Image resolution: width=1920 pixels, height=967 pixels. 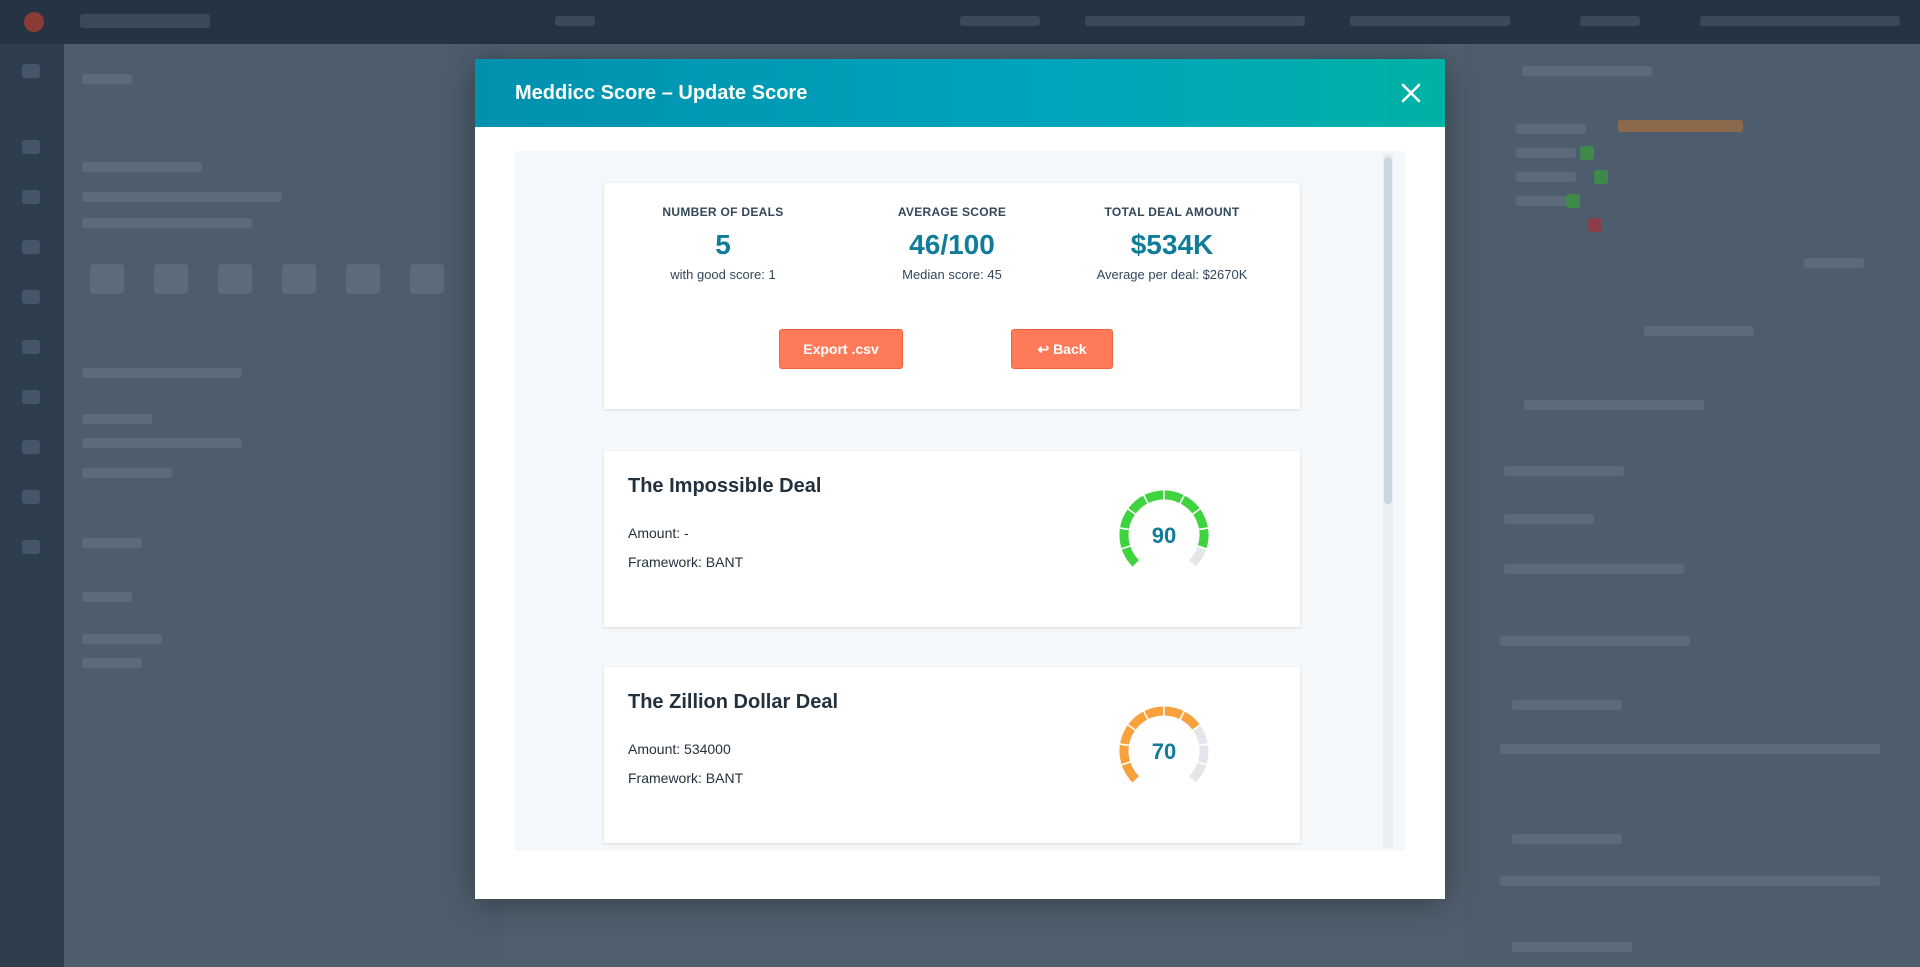 I want to click on stat-value: $534K, so click(x=1172, y=244).